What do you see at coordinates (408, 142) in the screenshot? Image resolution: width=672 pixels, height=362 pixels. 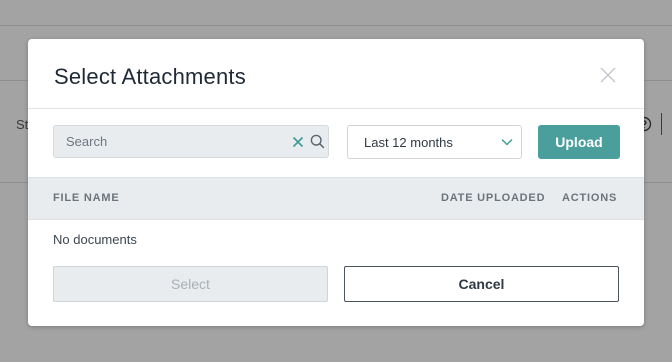 I see `date-range-value: Last 12 months` at bounding box center [408, 142].